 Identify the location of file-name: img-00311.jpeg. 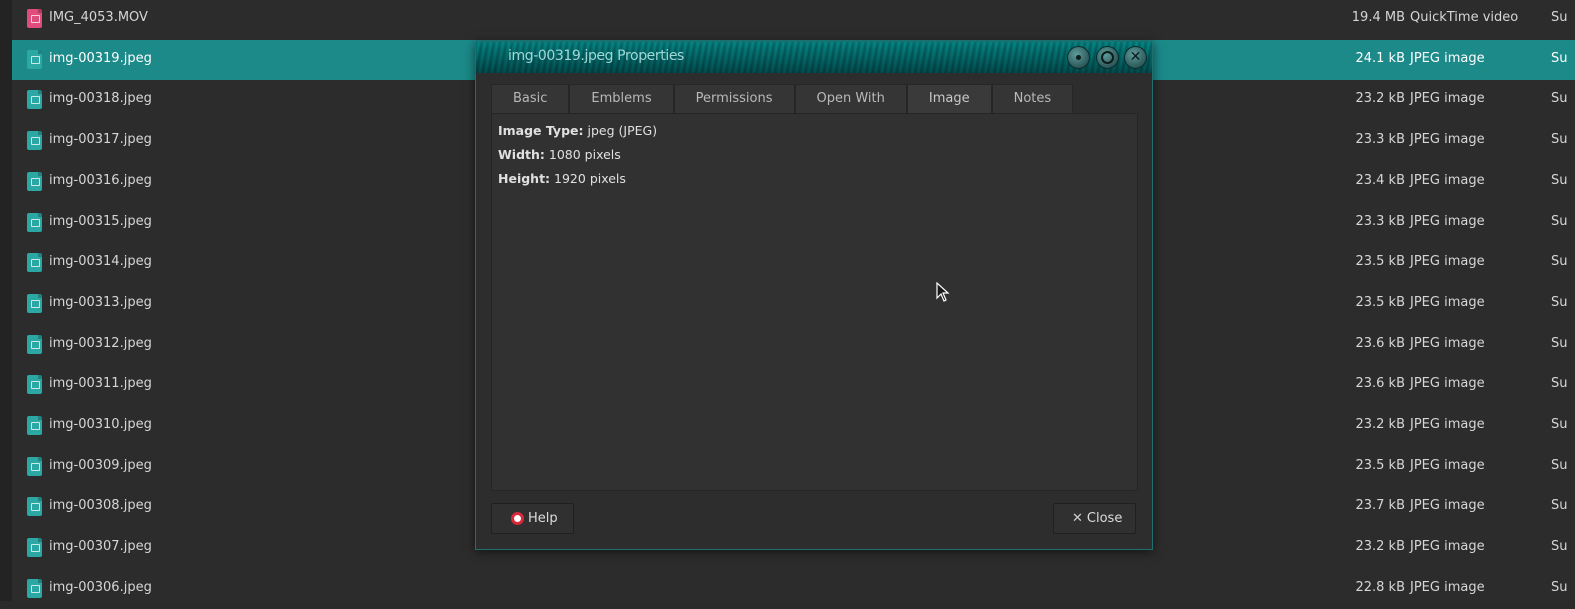
(100, 384).